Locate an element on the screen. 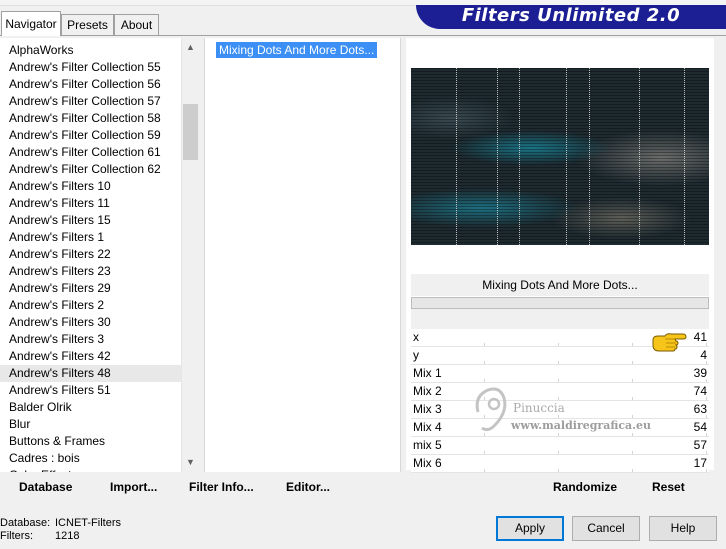  category-item: Andrew's Filters 1 is located at coordinates (90, 237).